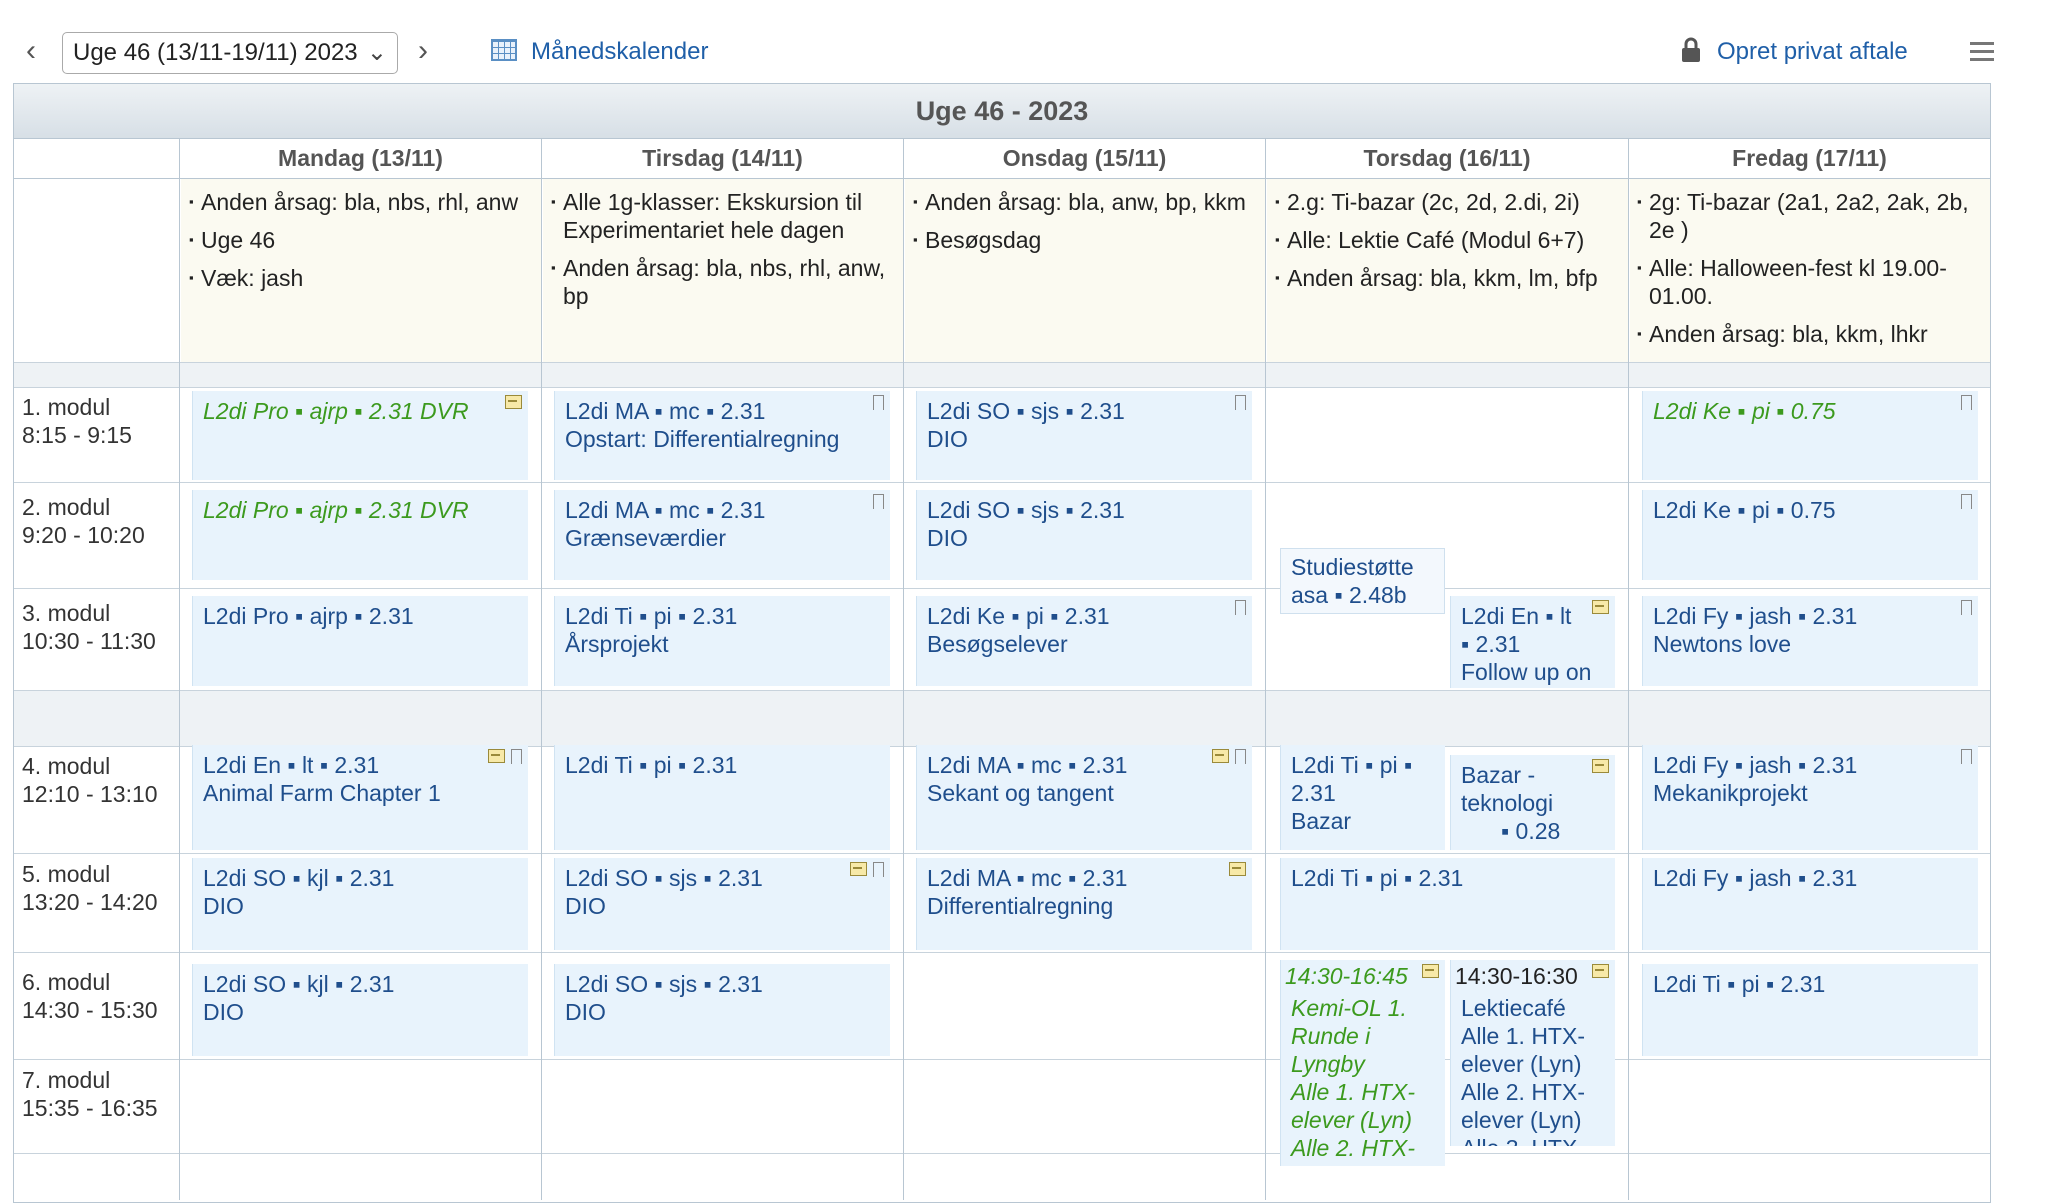 The height and width of the screenshot is (1203, 2048). I want to click on row-gap, so click(1002, 375).